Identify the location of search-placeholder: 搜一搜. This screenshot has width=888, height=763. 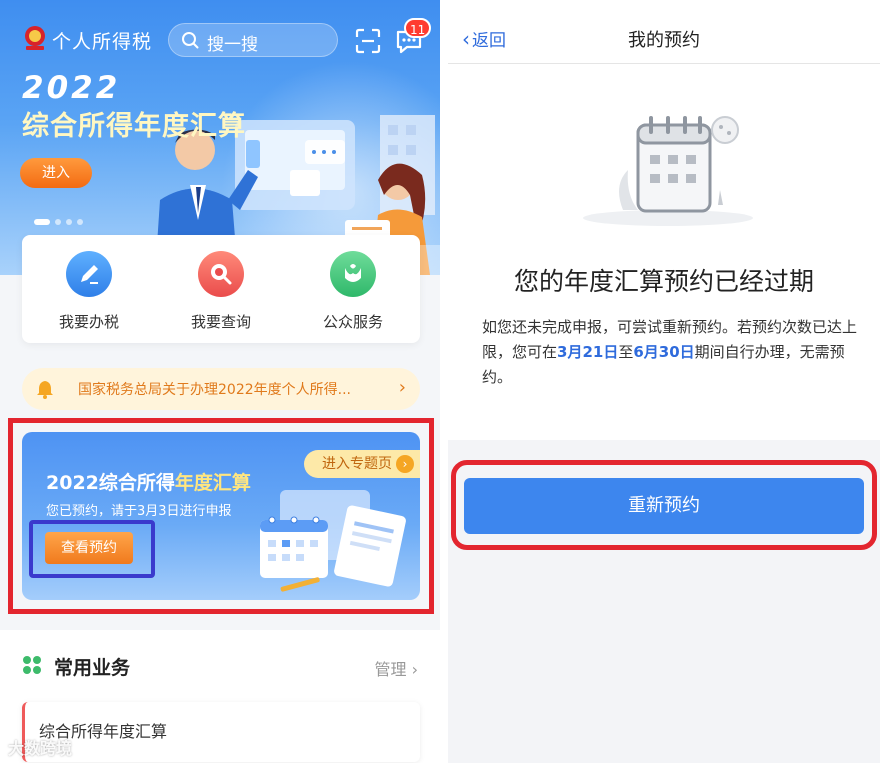
(232, 45).